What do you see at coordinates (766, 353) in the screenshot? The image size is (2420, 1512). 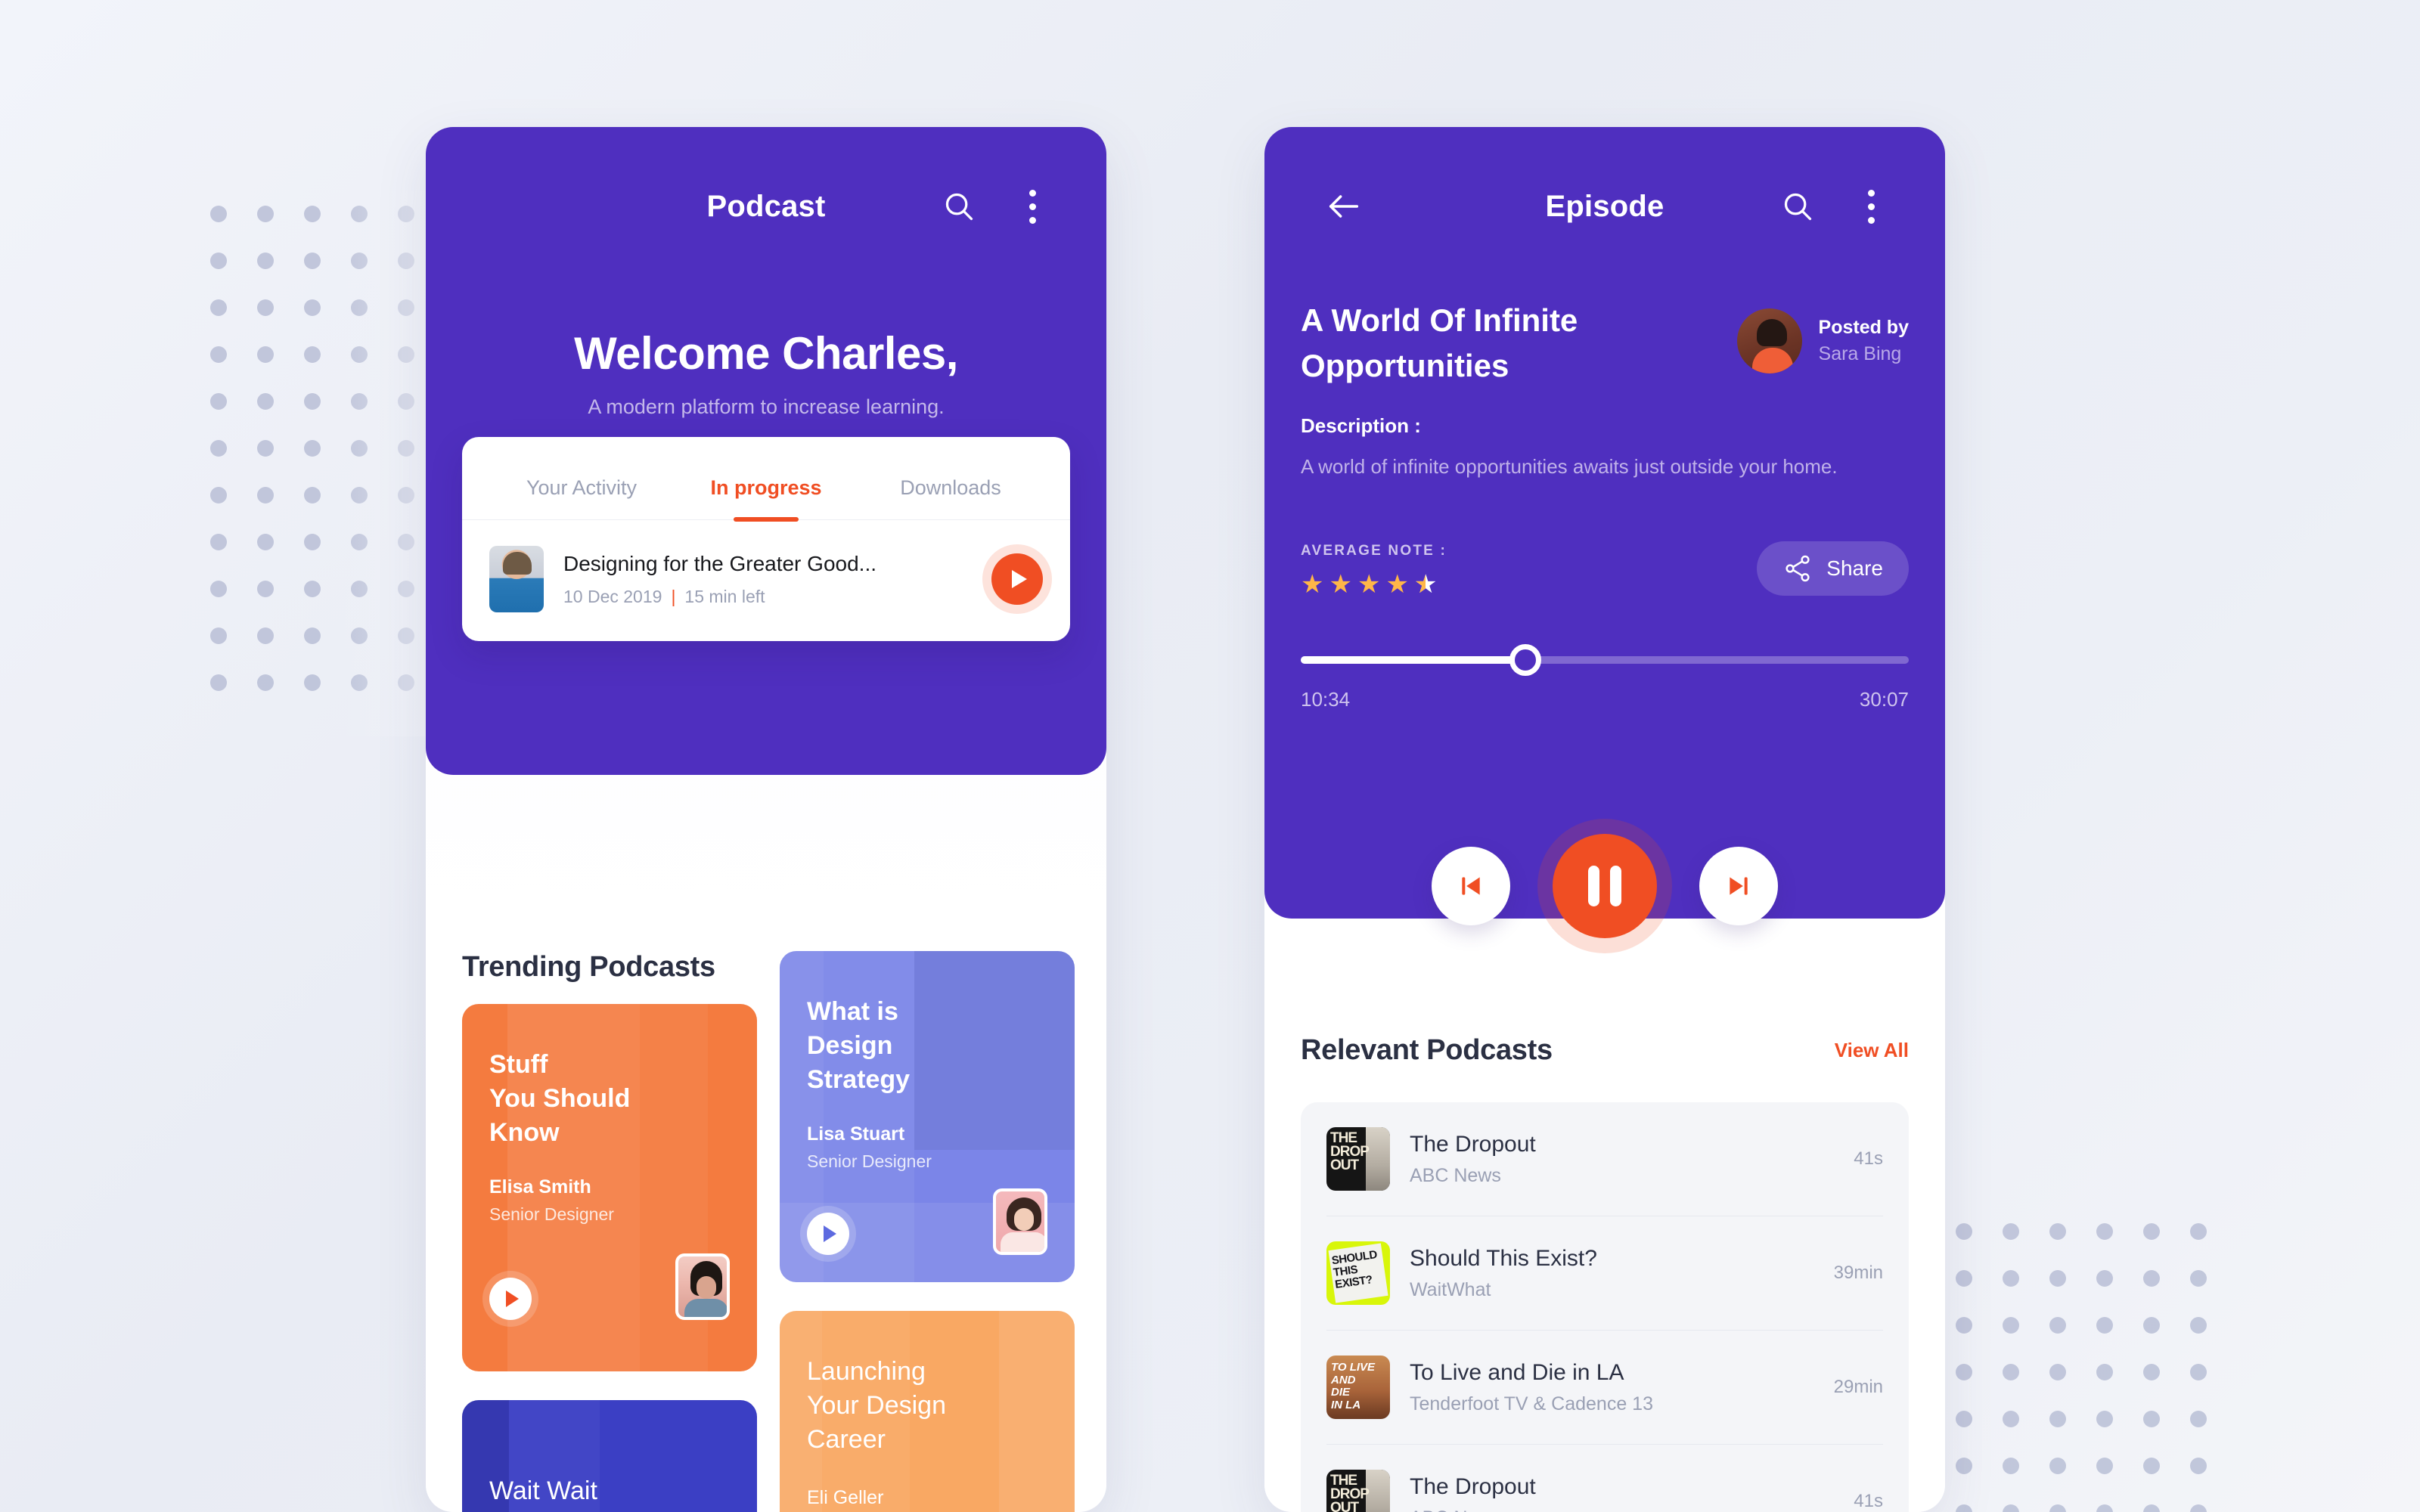 I see `welcome-heading: Welcome Charles,` at bounding box center [766, 353].